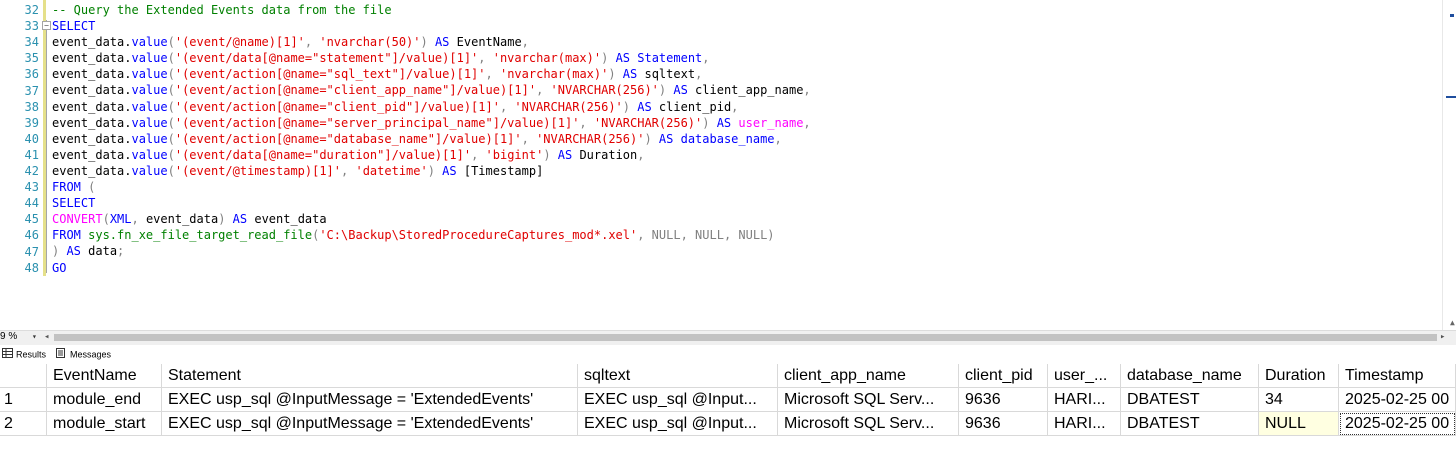  What do you see at coordinates (104, 400) in the screenshot?
I see `table-cell: module_end` at bounding box center [104, 400].